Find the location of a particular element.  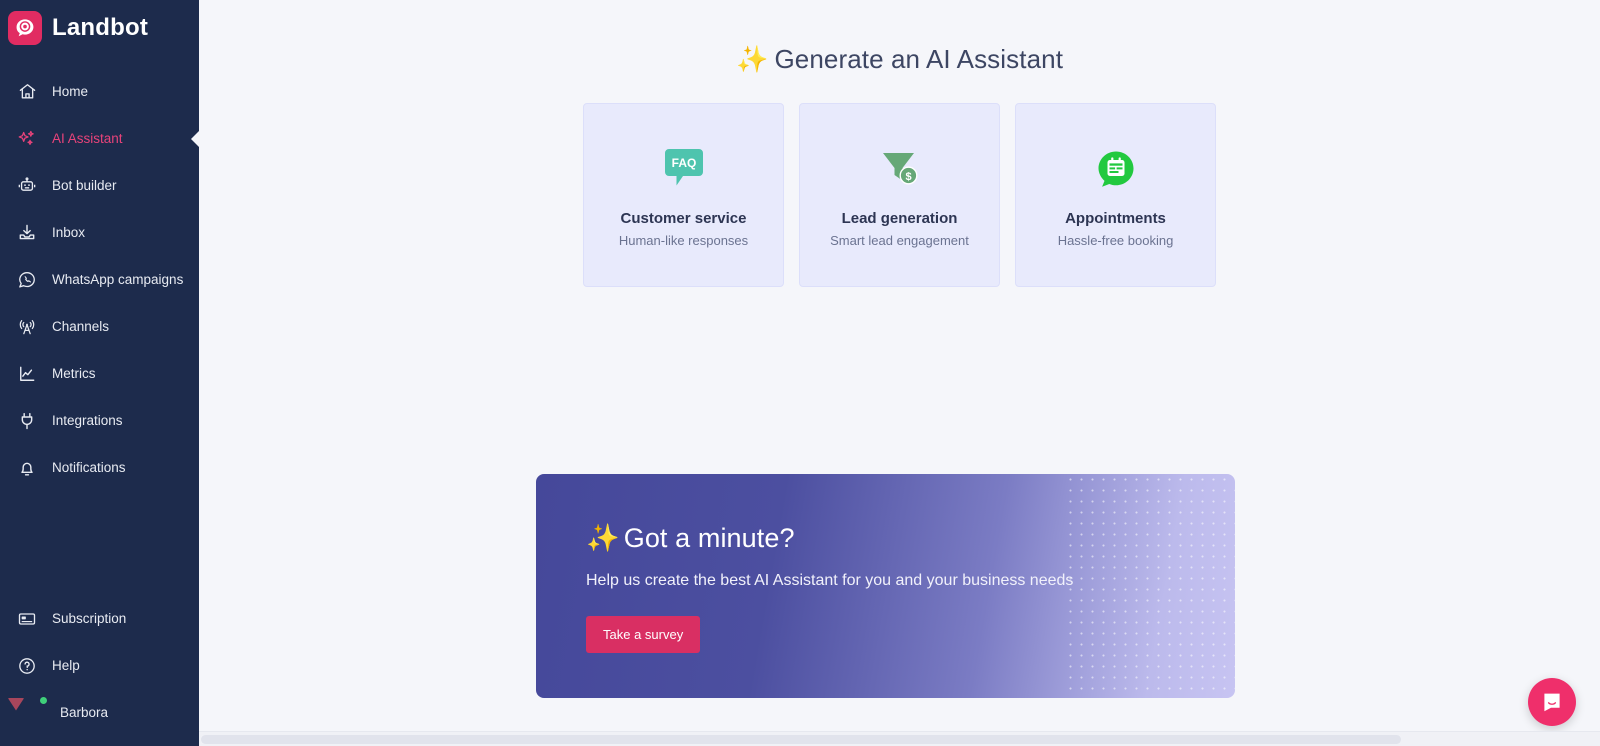

sidebar-item-metrics: Metrics is located at coordinates (99, 373).